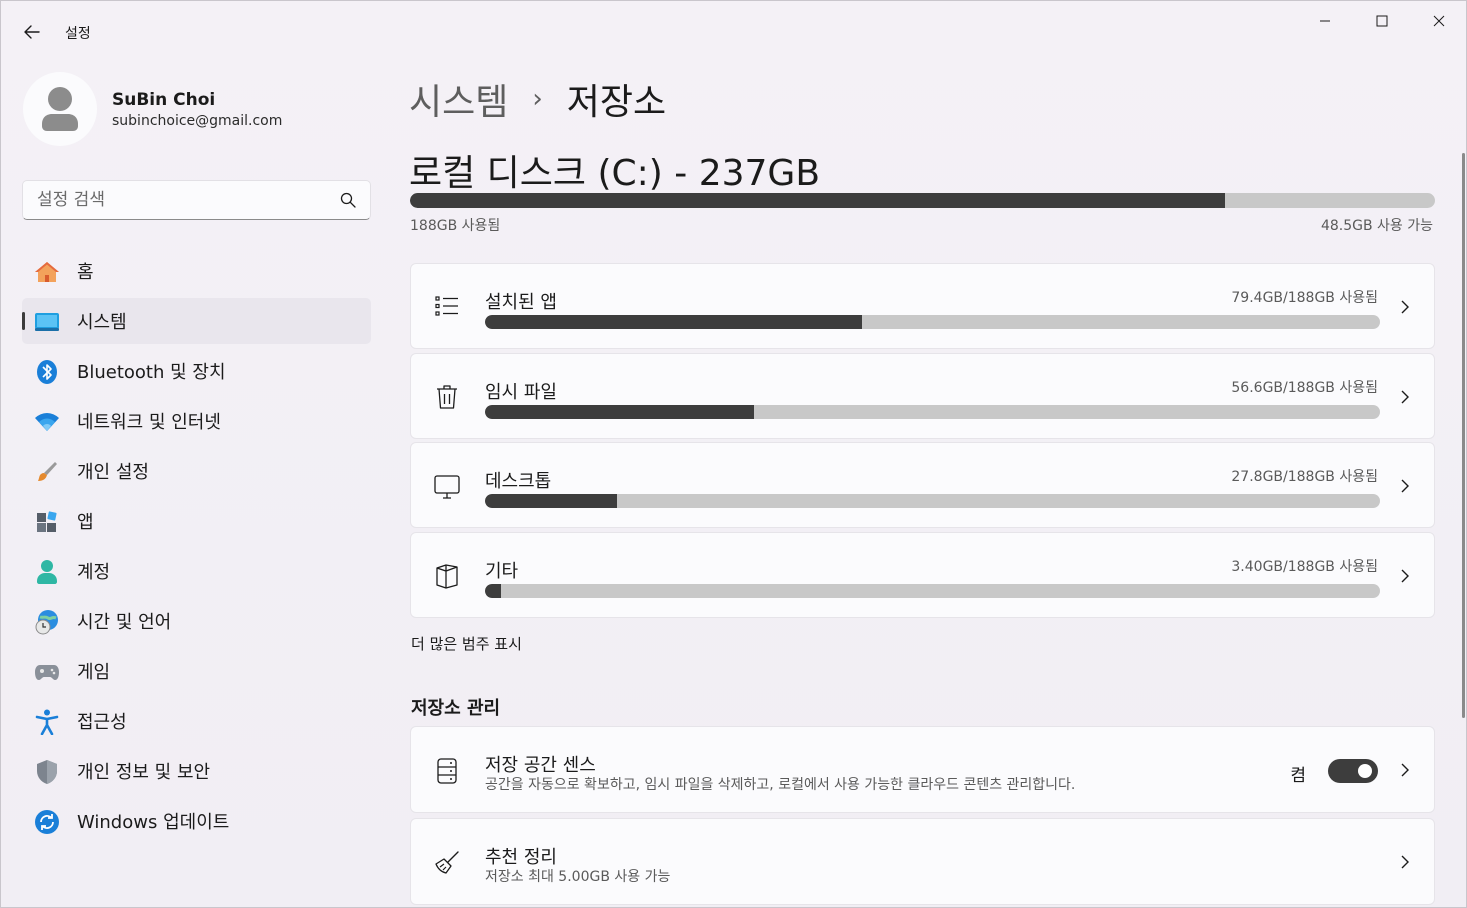  What do you see at coordinates (518, 481) in the screenshot?
I see `category-label: 데스크톱` at bounding box center [518, 481].